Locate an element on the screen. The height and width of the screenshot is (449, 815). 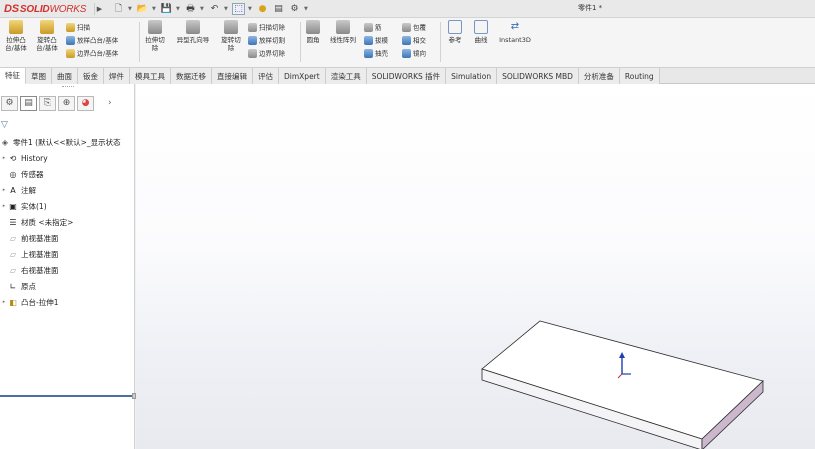
mirror-button: 镜向 is located at coordinates (414, 54).